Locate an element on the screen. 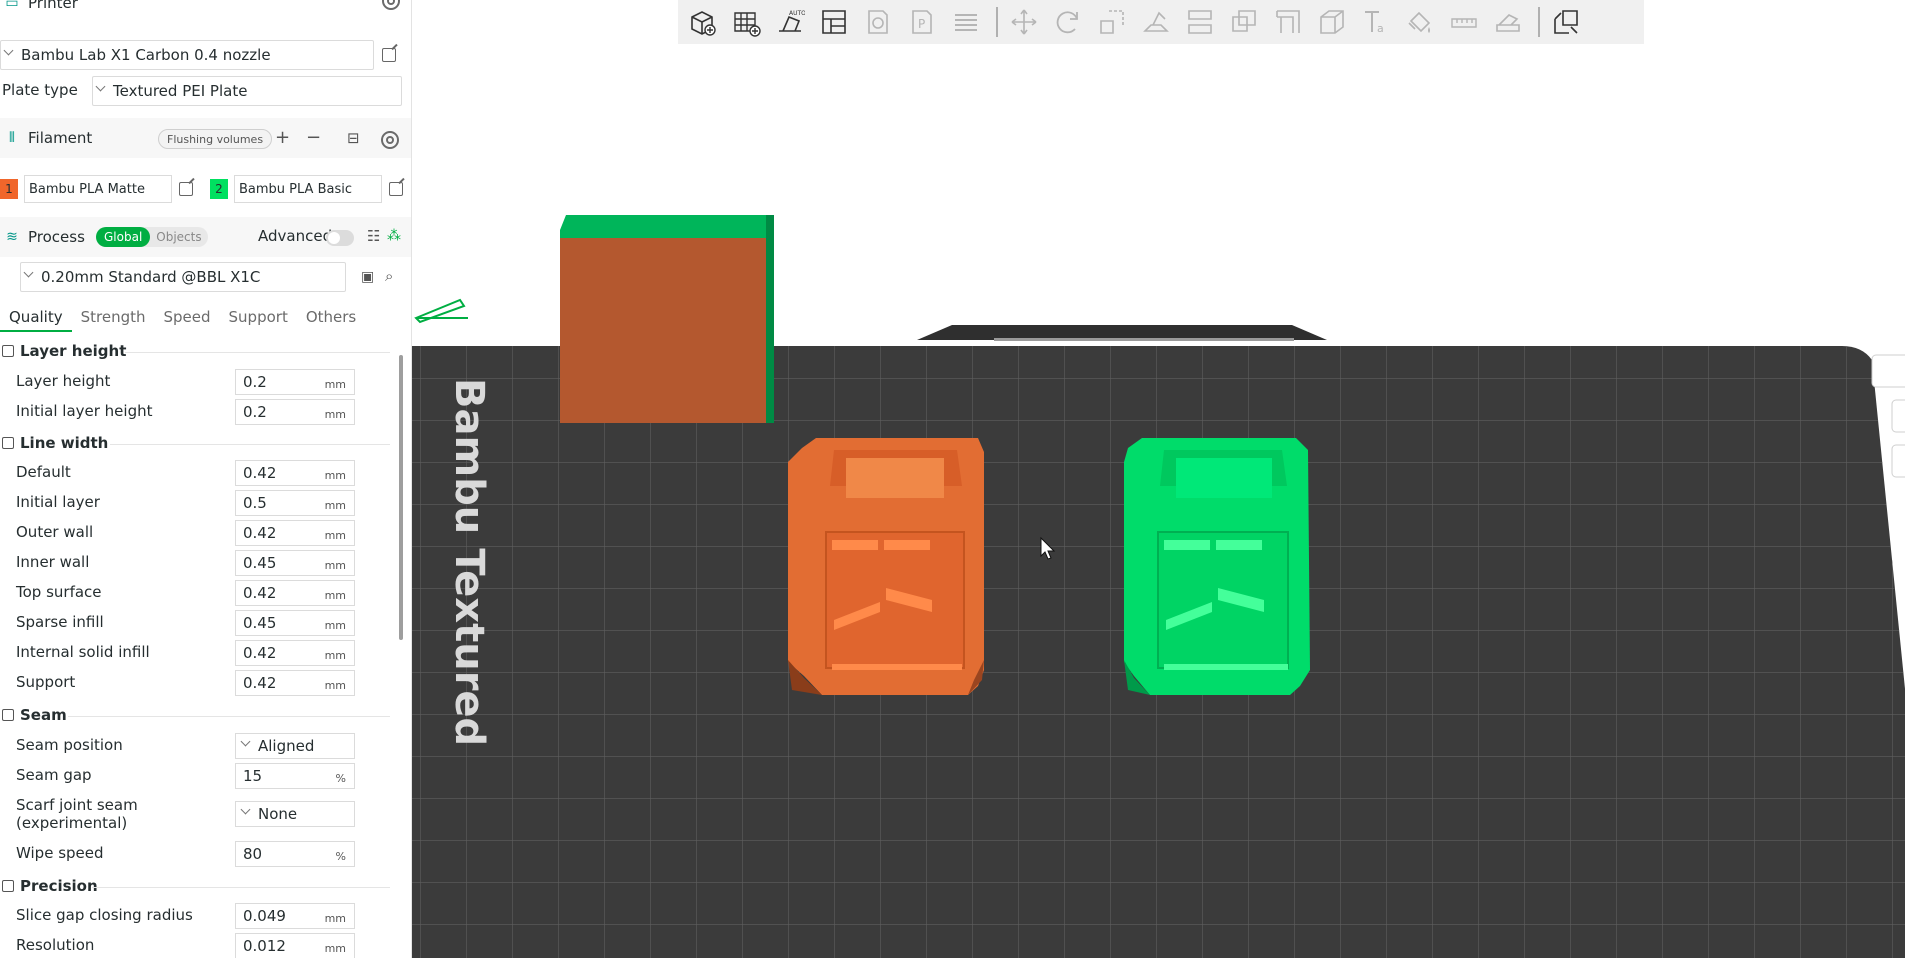 This screenshot has width=1905, height=958. cut-icon is located at coordinates (1200, 22).